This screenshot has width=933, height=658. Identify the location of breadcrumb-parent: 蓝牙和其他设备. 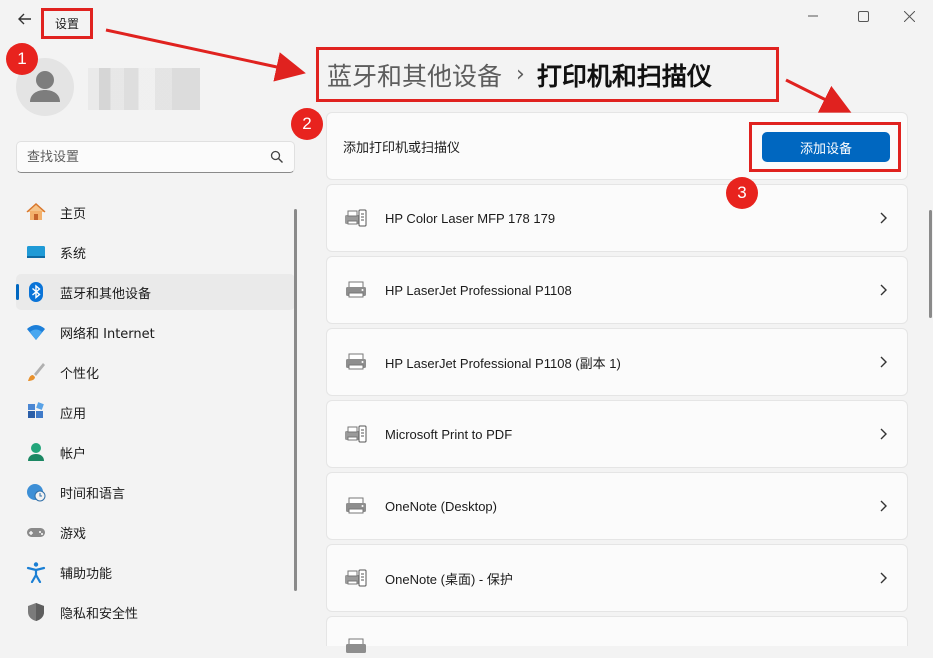
(414, 75).